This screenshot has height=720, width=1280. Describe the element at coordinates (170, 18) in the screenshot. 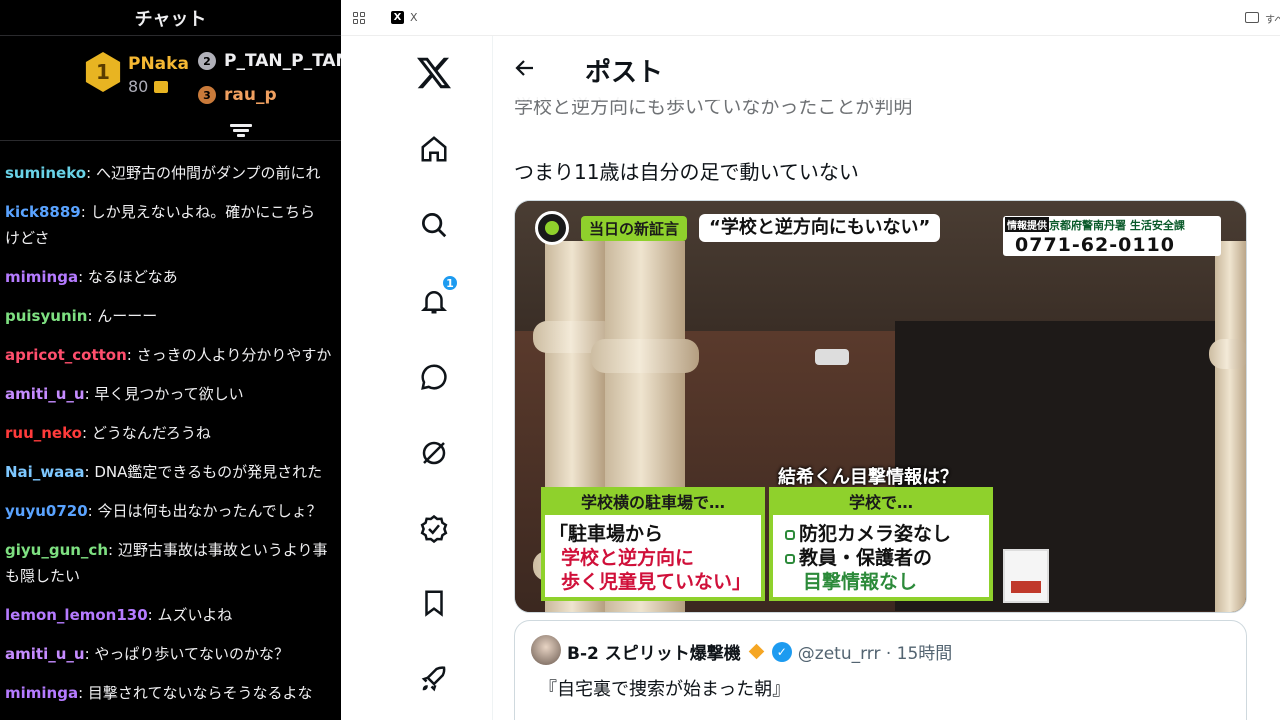

I see `chat-title: チャット` at that location.